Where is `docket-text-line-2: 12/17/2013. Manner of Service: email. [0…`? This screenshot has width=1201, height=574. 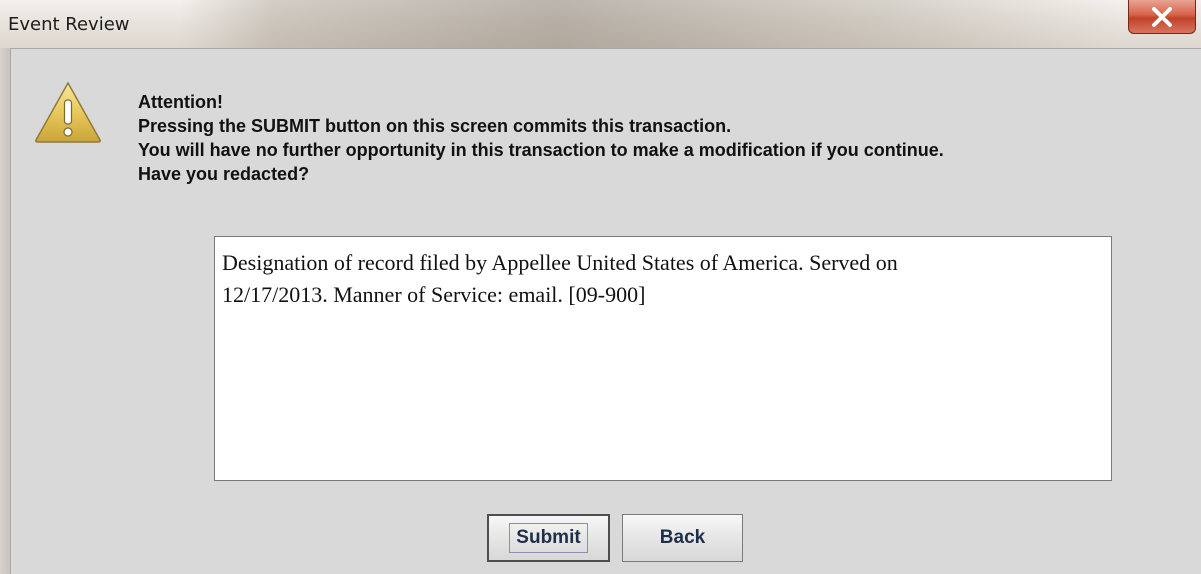 docket-text-line-2: 12/17/2013. Manner of Service: email. [0… is located at coordinates (434, 294).